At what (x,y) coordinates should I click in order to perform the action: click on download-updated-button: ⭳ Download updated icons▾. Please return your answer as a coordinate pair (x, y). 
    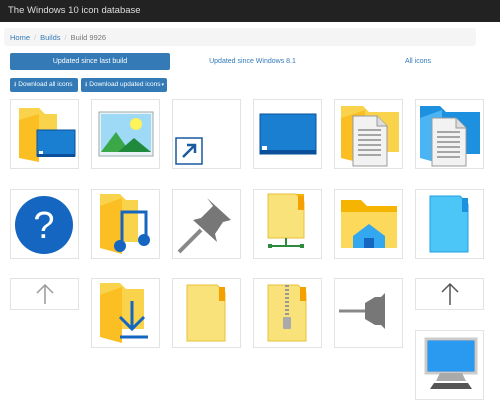
    Looking at the image, I should click on (124, 85).